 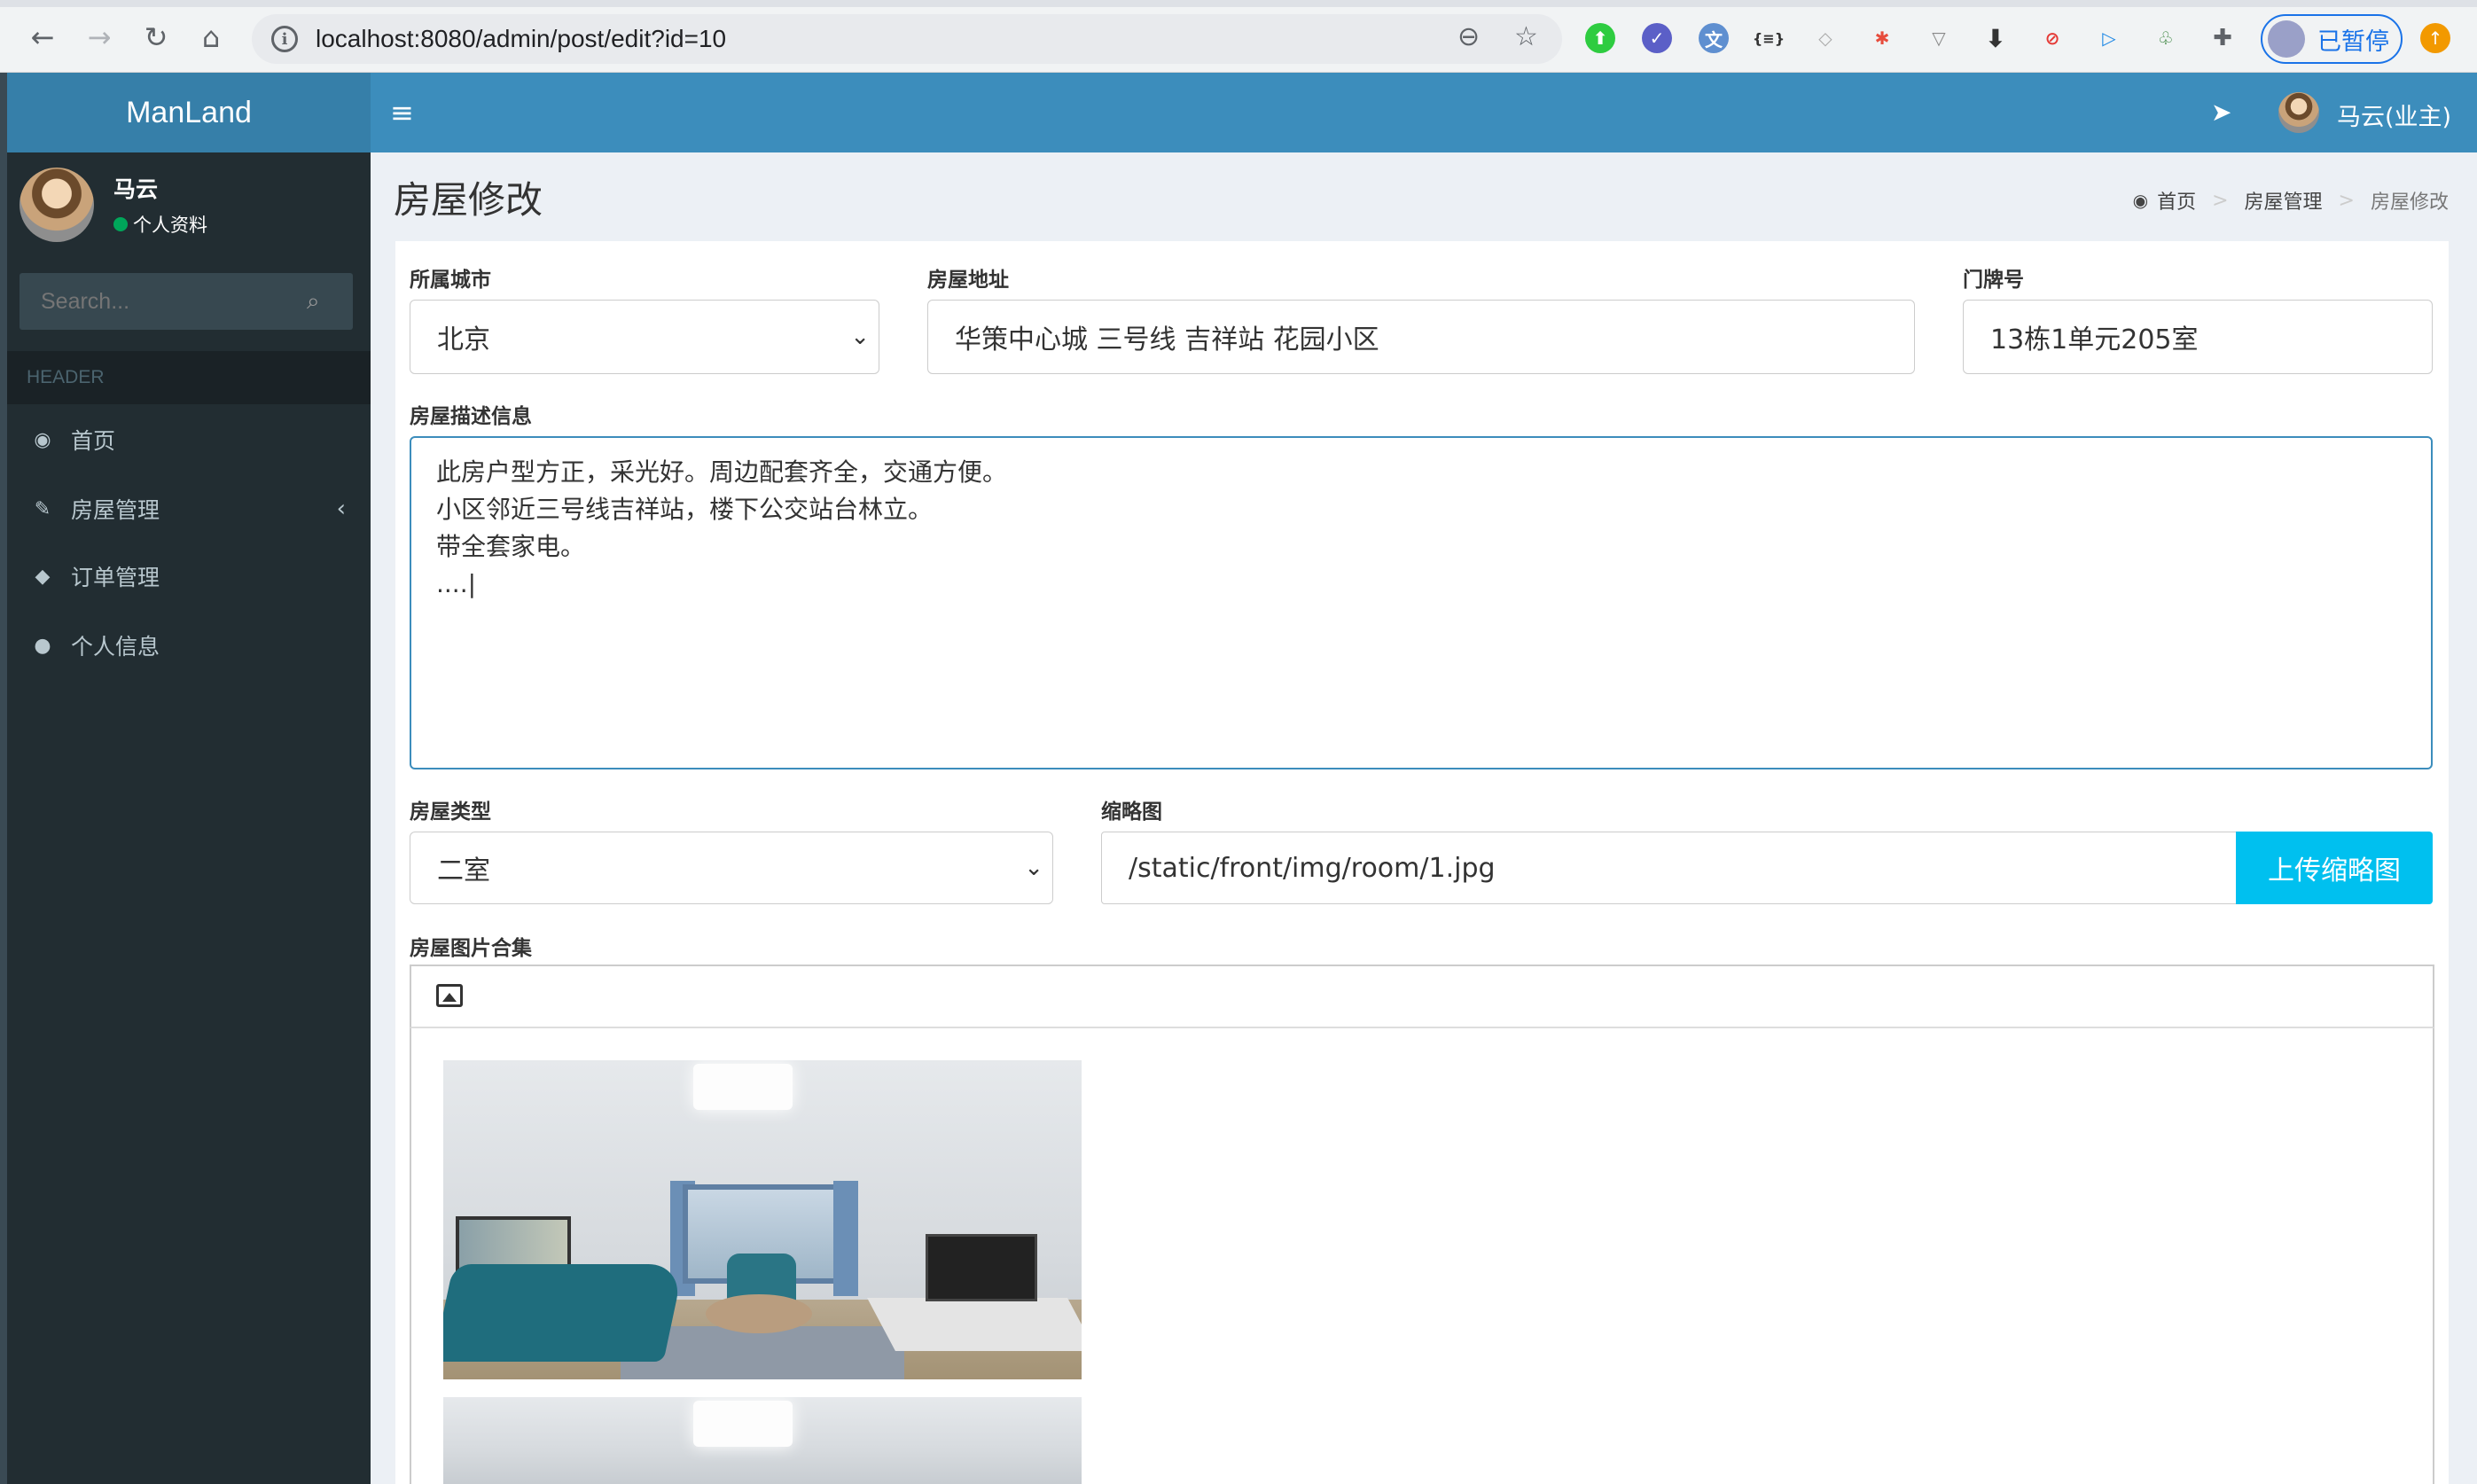 I want to click on sidebar-item-label: 房屋管理, so click(x=116, y=510).